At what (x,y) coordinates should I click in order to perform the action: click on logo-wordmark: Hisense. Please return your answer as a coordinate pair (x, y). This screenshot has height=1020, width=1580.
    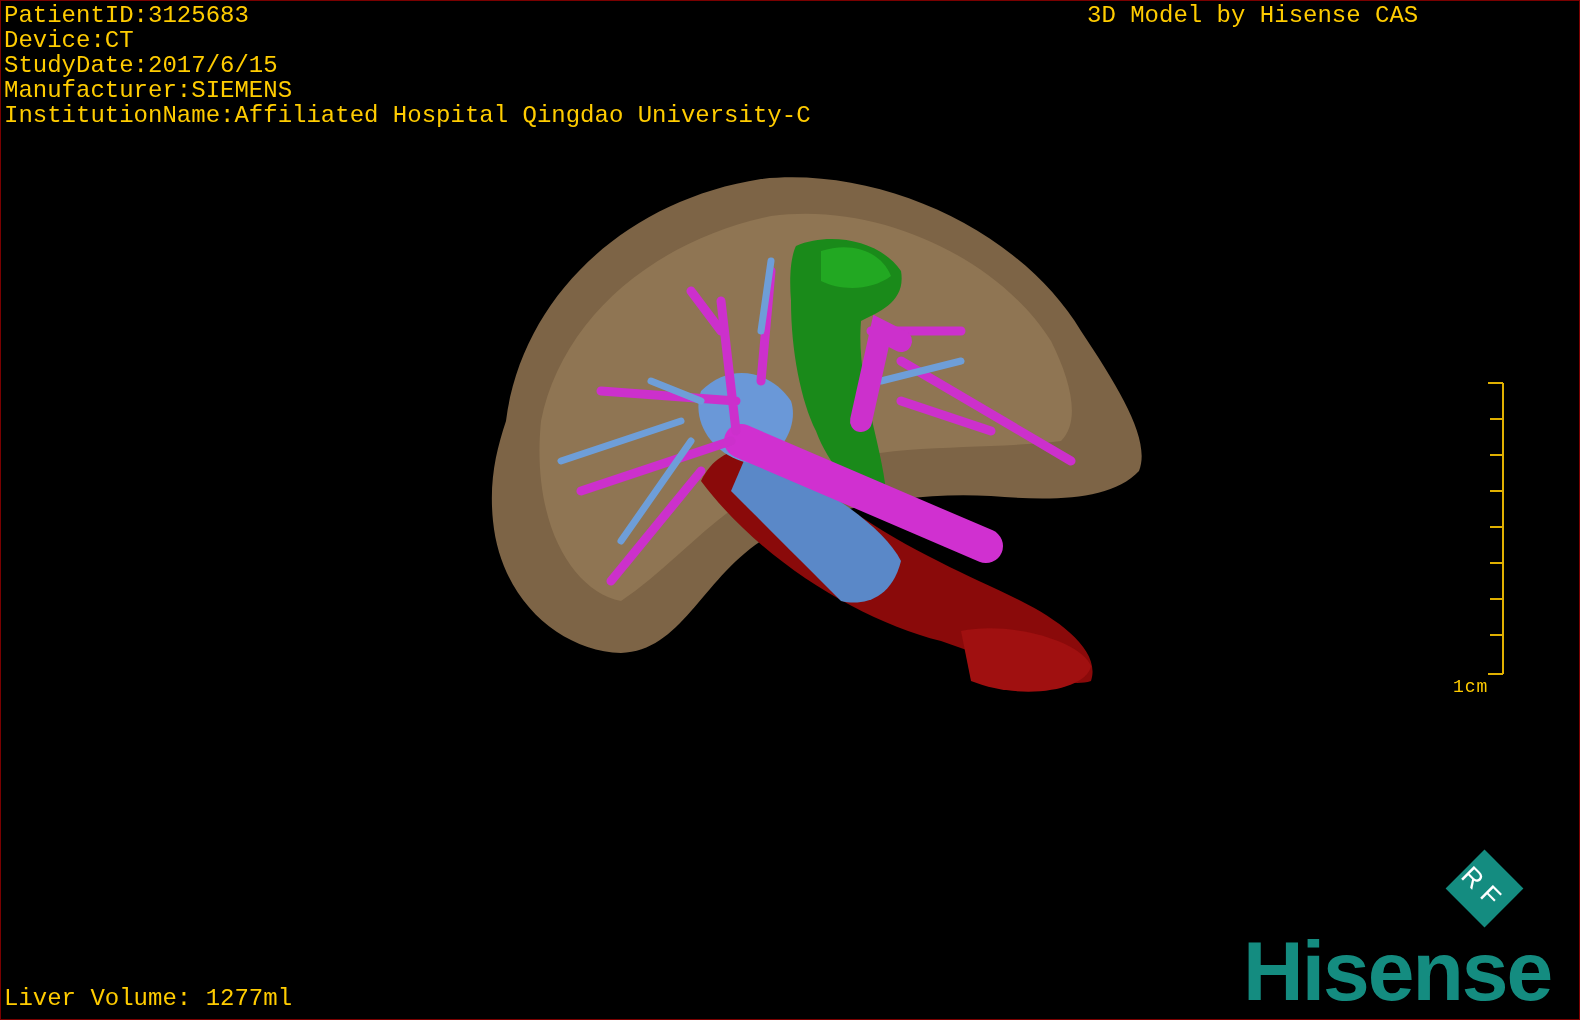
    Looking at the image, I should click on (1397, 971).